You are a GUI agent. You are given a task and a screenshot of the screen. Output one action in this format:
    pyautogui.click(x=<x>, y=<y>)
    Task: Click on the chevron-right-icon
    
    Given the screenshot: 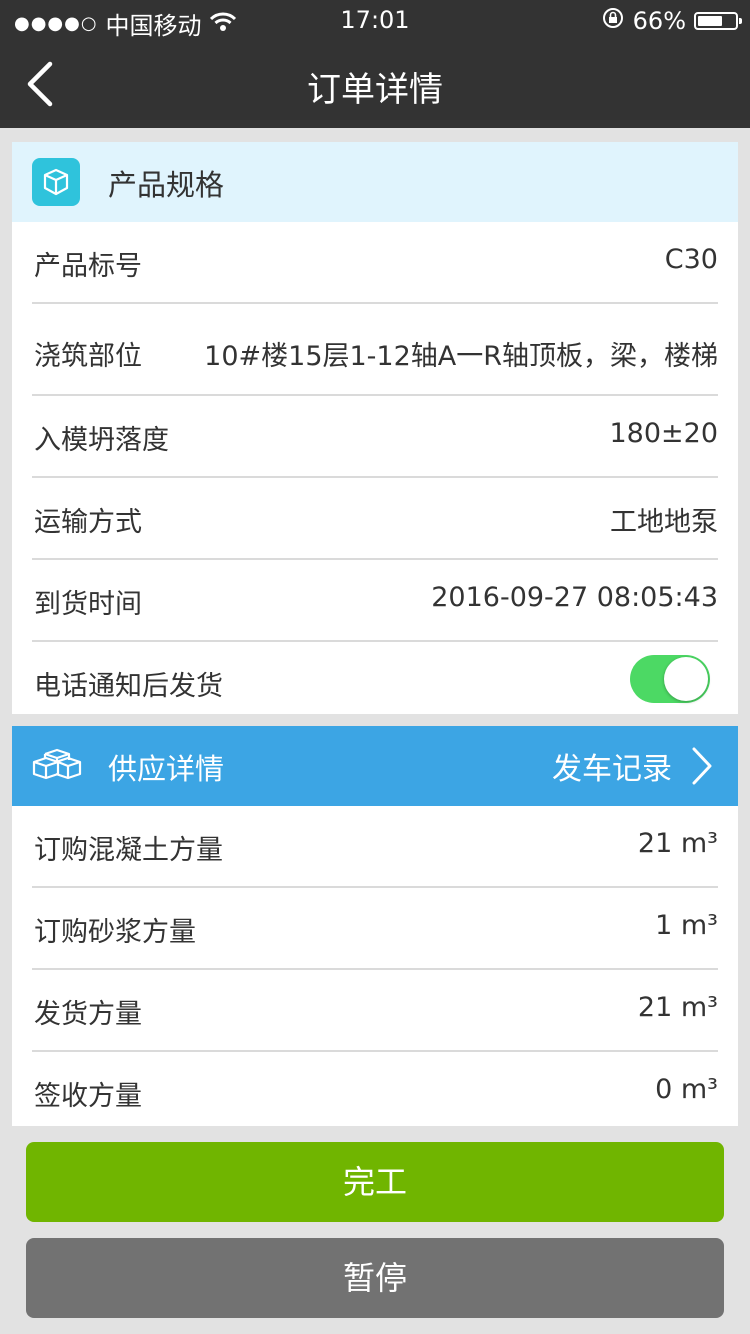 What is the action you would take?
    pyautogui.click(x=702, y=766)
    